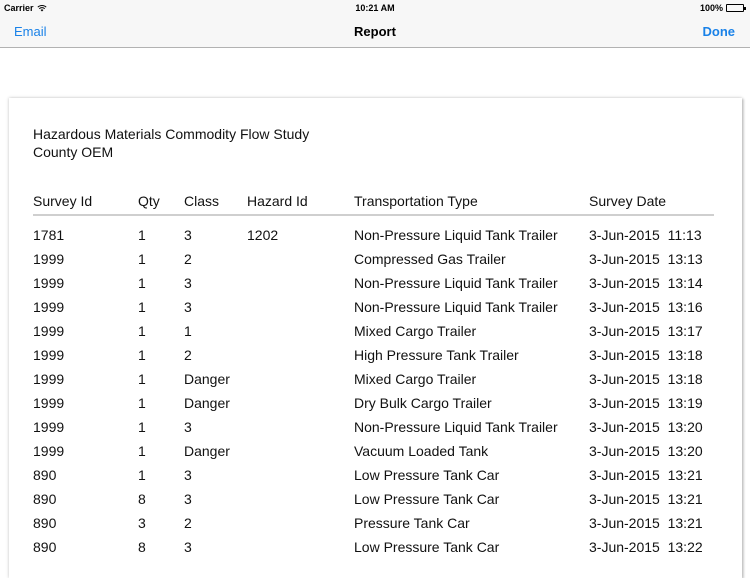 The image size is (750, 578). I want to click on column-header-survey-id: Survey Id, so click(63, 201).